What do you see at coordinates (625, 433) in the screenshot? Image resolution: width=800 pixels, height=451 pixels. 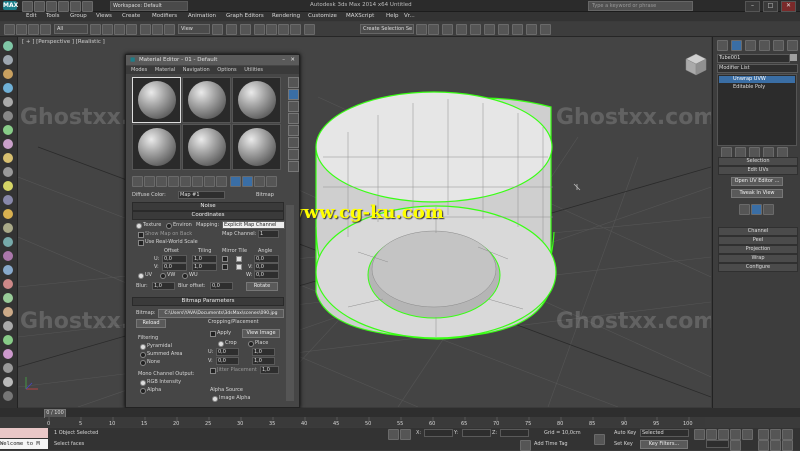 I see `auto-key-button: Auto Key` at bounding box center [625, 433].